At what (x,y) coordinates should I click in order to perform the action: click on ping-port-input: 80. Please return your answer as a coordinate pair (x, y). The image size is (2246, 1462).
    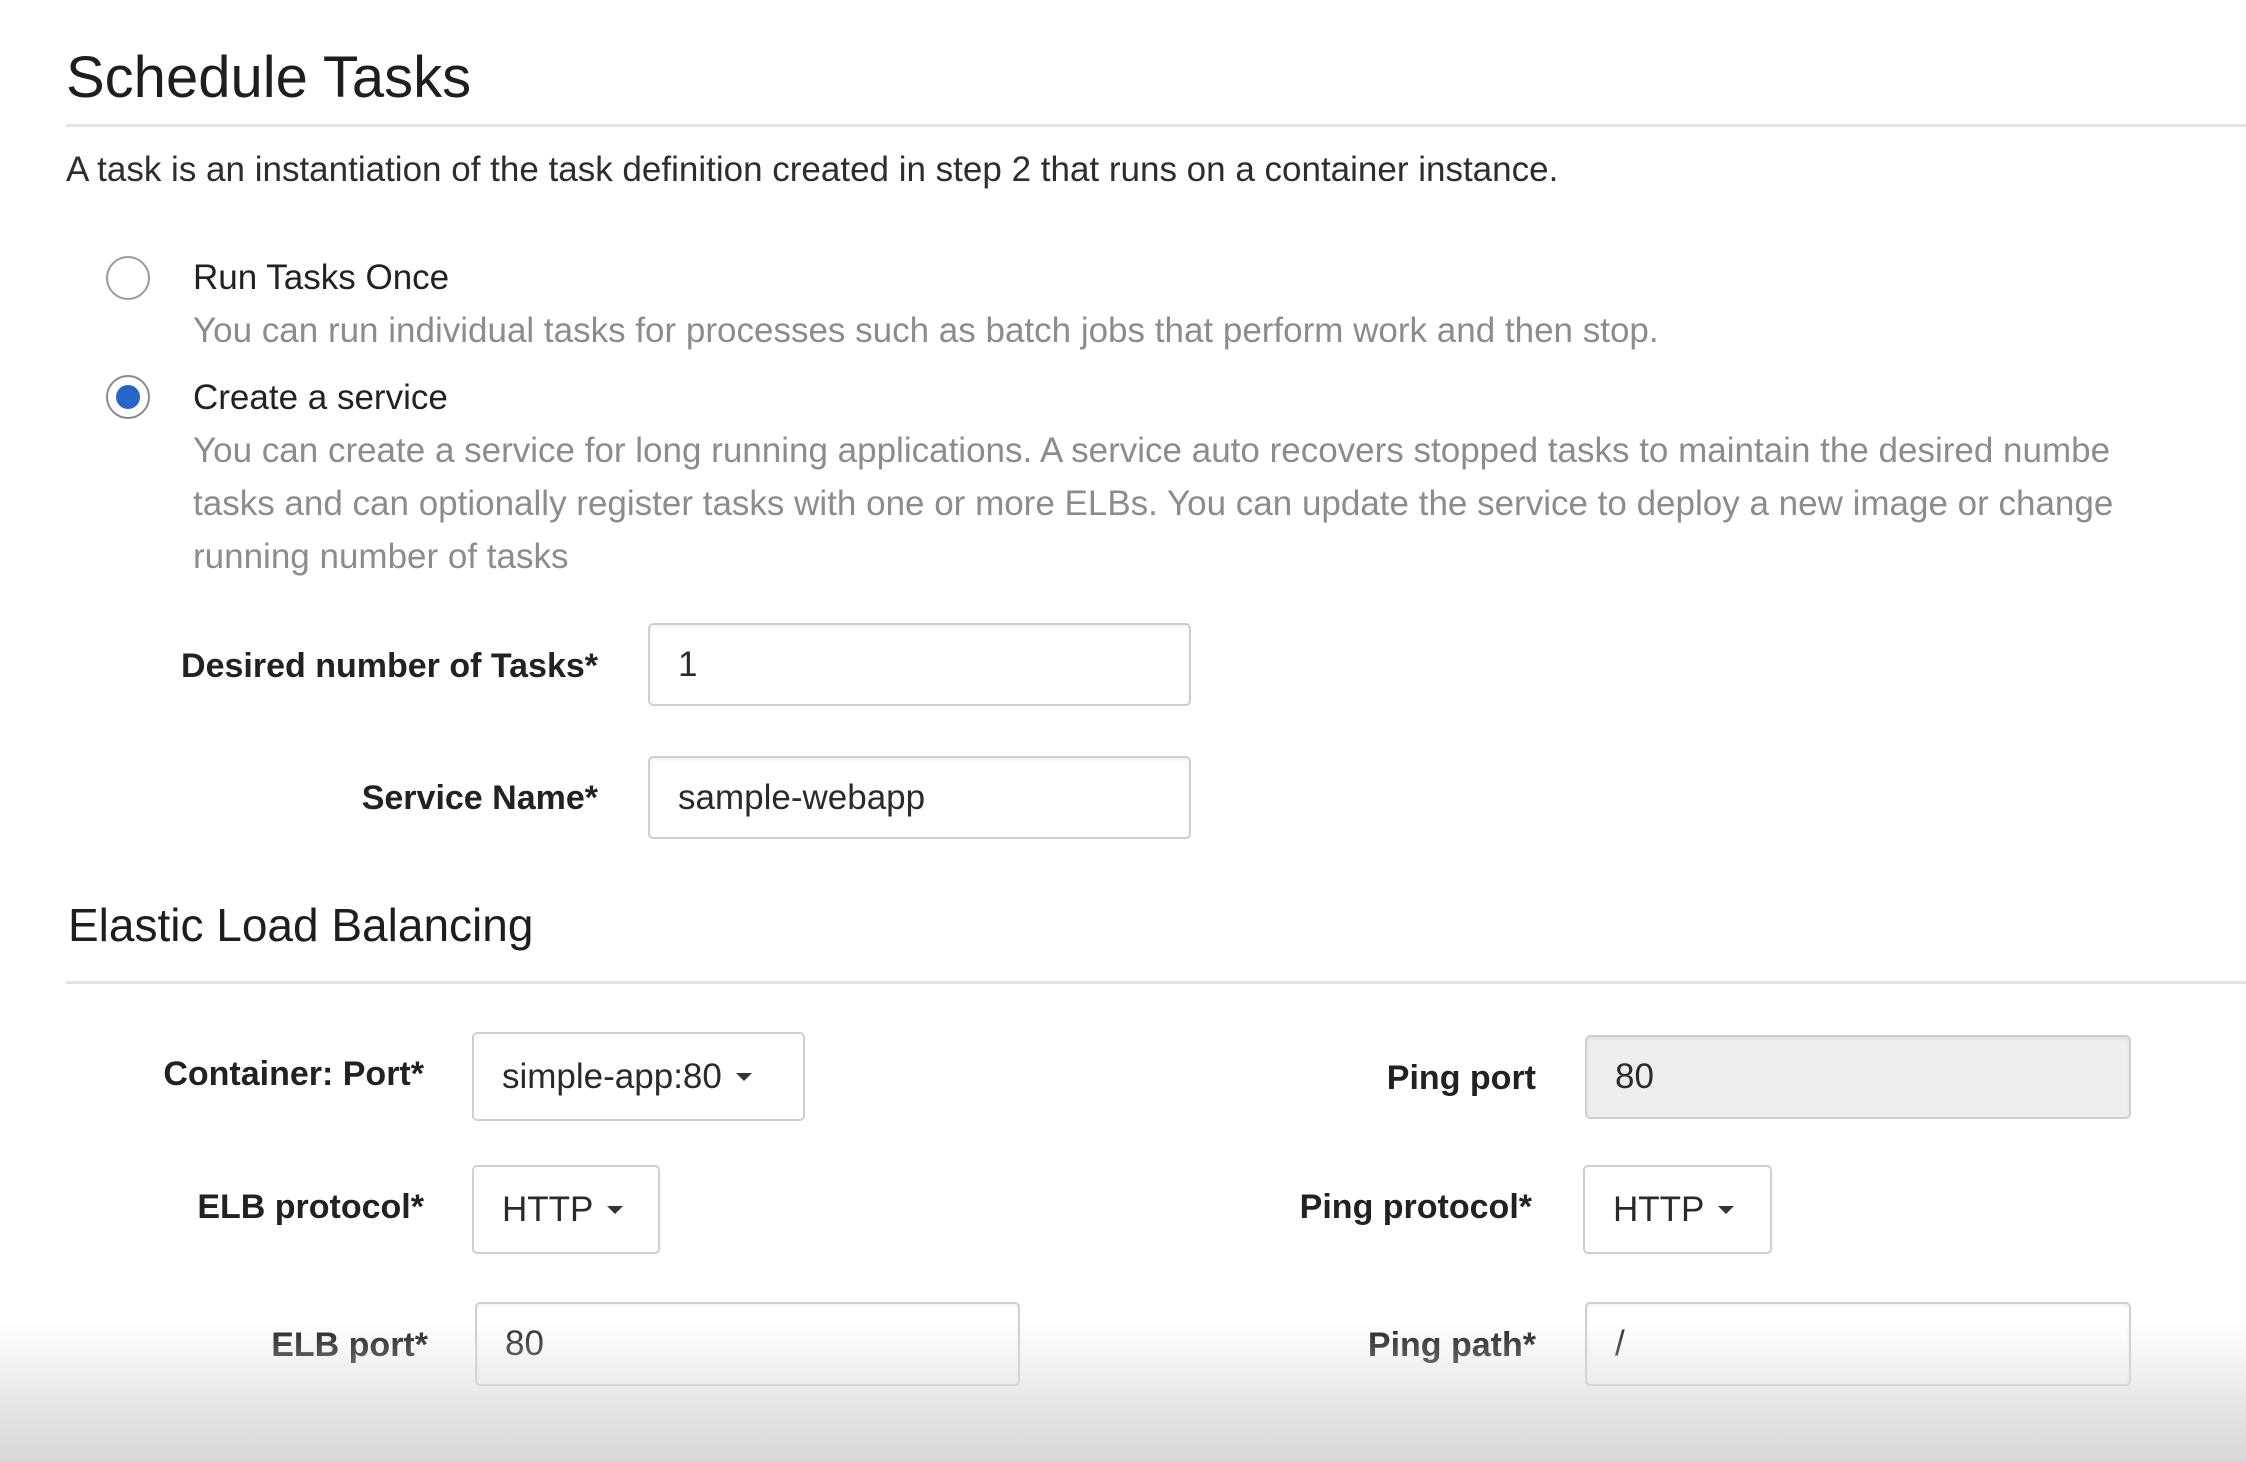
    Looking at the image, I should click on (1858, 1077).